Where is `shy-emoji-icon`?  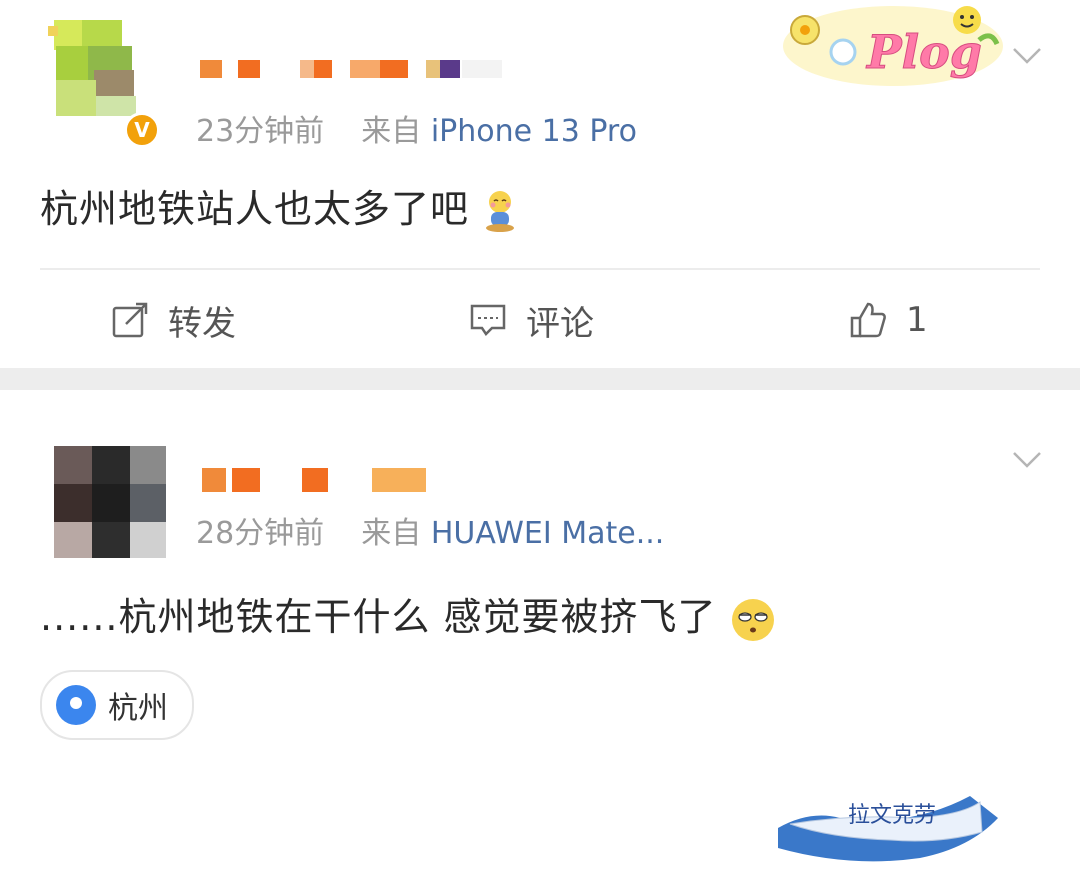 shy-emoji-icon is located at coordinates (500, 211).